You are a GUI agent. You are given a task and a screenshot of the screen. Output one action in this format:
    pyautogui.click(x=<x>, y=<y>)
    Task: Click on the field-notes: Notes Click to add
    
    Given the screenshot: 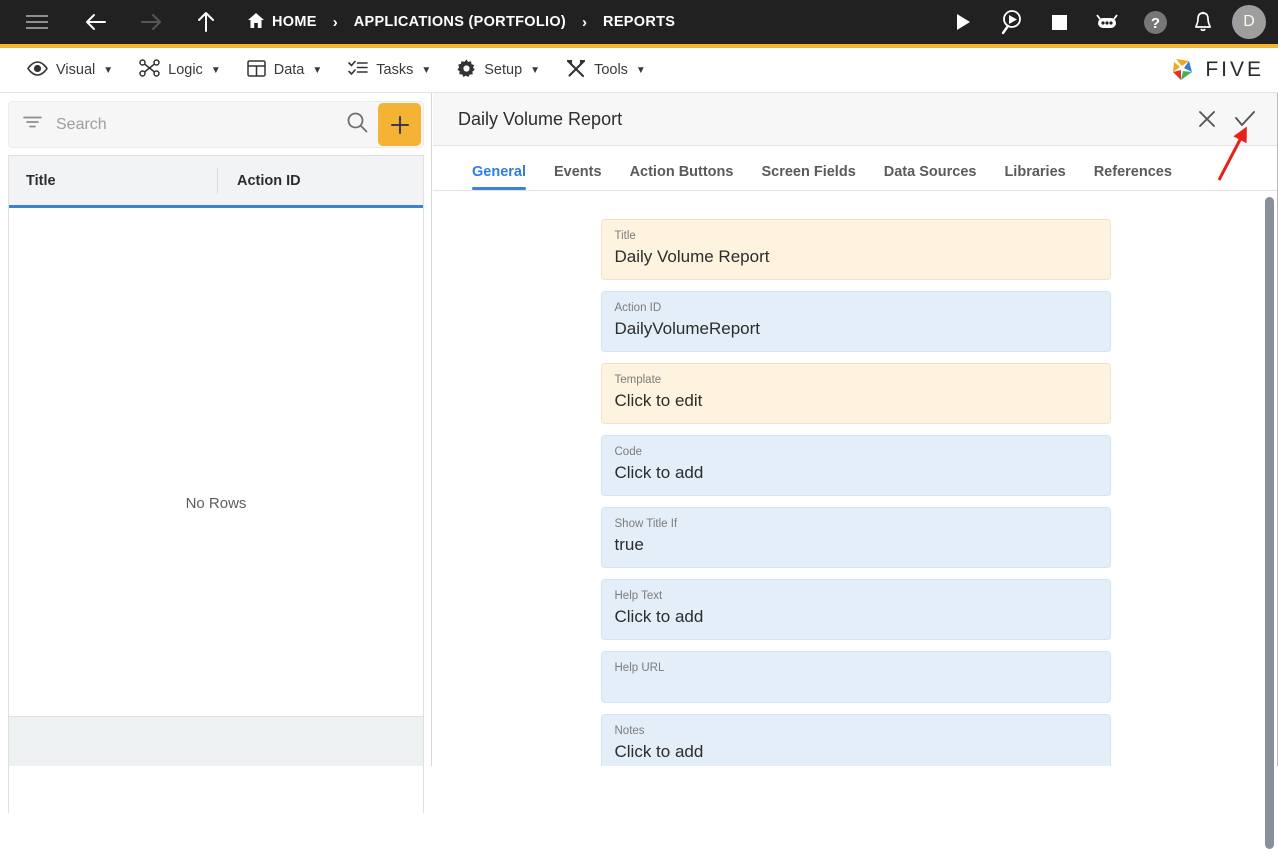 What is the action you would take?
    pyautogui.click(x=855, y=740)
    